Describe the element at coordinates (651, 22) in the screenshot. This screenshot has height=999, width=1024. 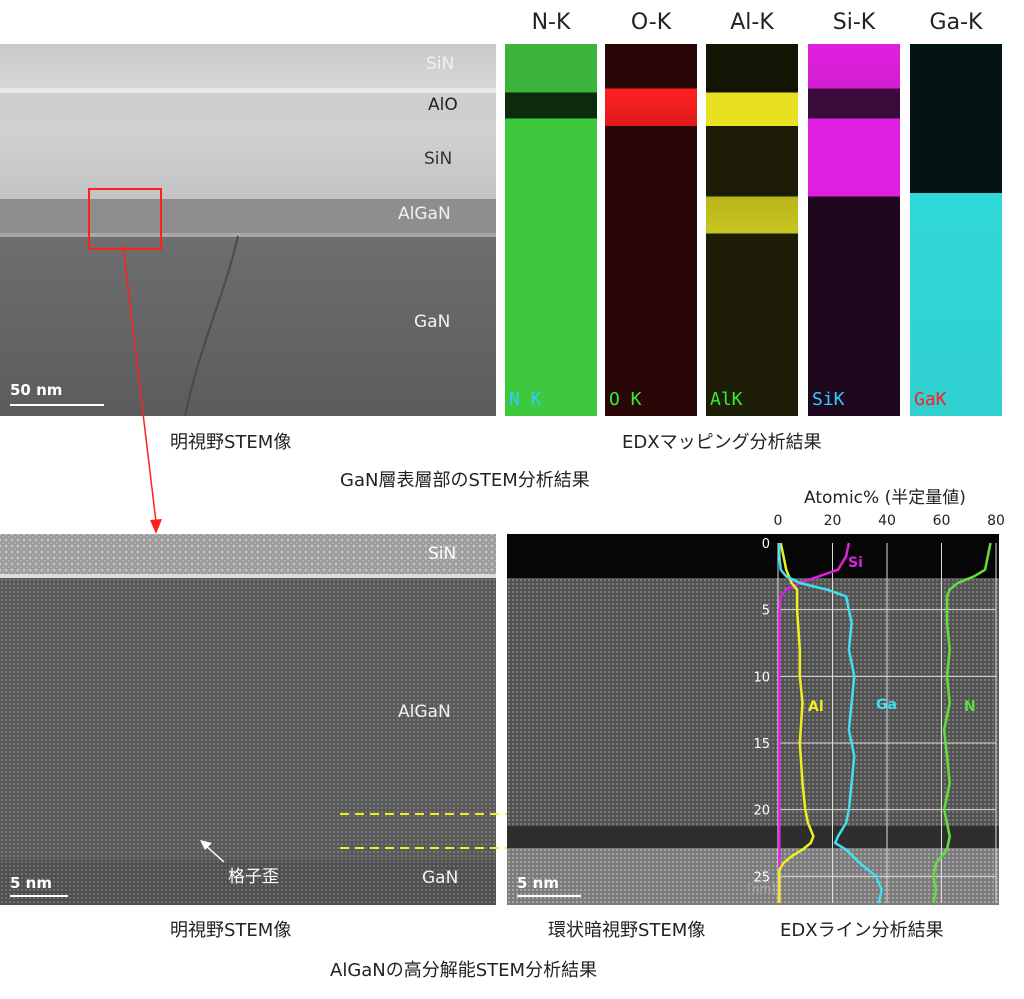
I see `map-title-o: O-K` at that location.